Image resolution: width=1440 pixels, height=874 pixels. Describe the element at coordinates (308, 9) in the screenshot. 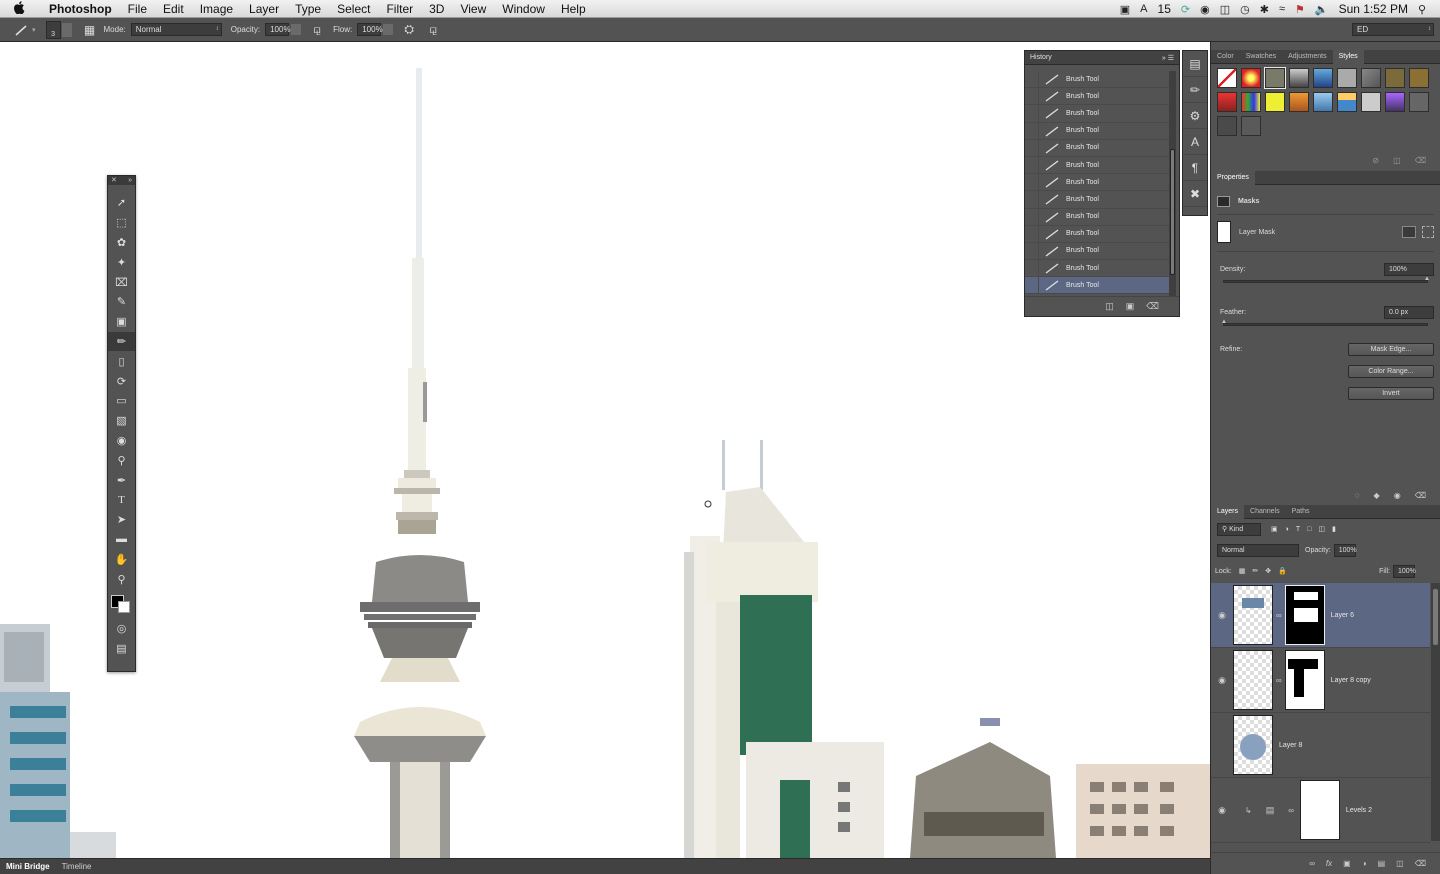

I see `menu-type: Type` at that location.